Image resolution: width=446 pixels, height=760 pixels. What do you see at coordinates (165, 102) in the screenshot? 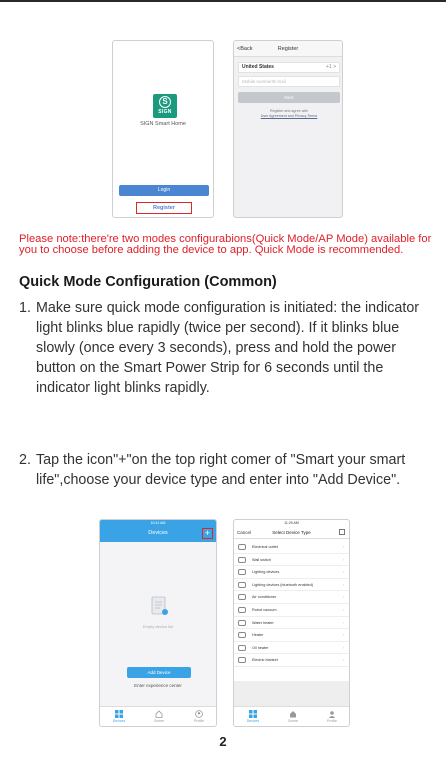
I see `logo-letter: S` at bounding box center [165, 102].